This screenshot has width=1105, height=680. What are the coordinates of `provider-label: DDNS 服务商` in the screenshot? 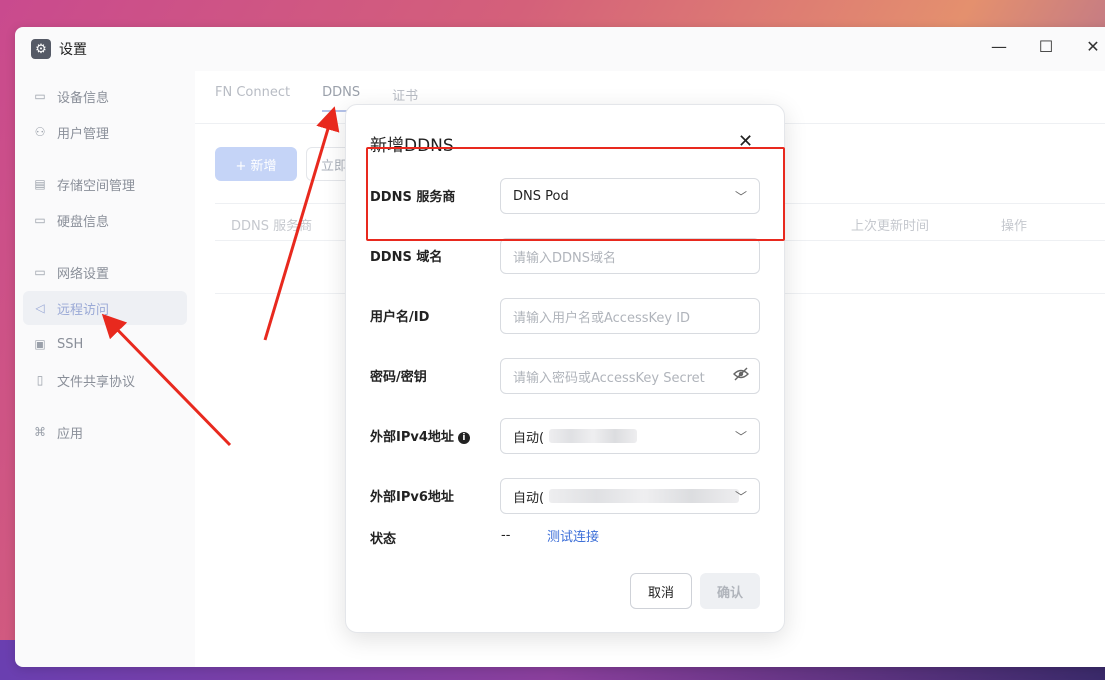 It's located at (413, 197).